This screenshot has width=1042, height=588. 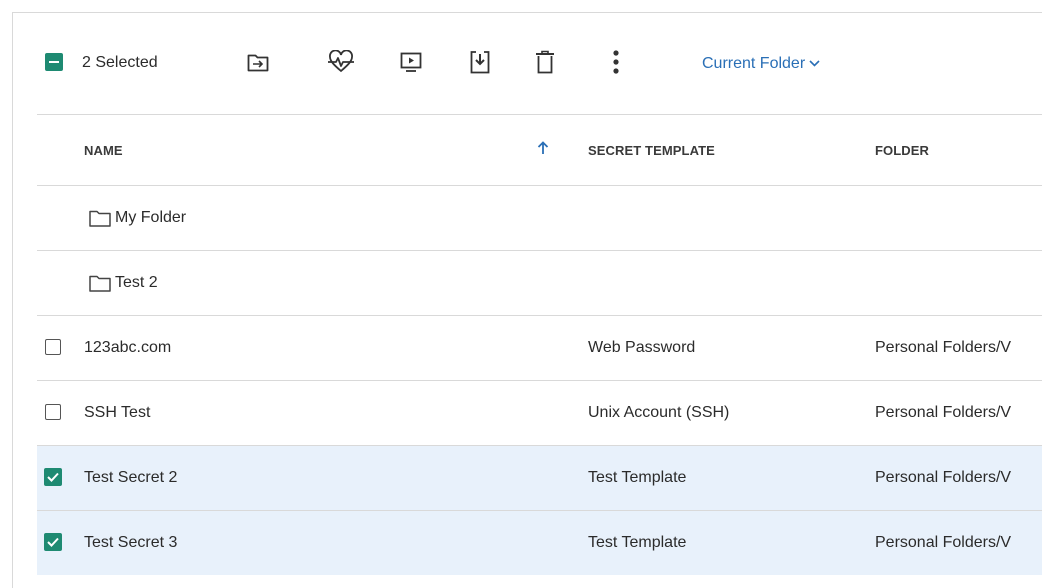 I want to click on column-header-folder: FOLDER, so click(x=902, y=150).